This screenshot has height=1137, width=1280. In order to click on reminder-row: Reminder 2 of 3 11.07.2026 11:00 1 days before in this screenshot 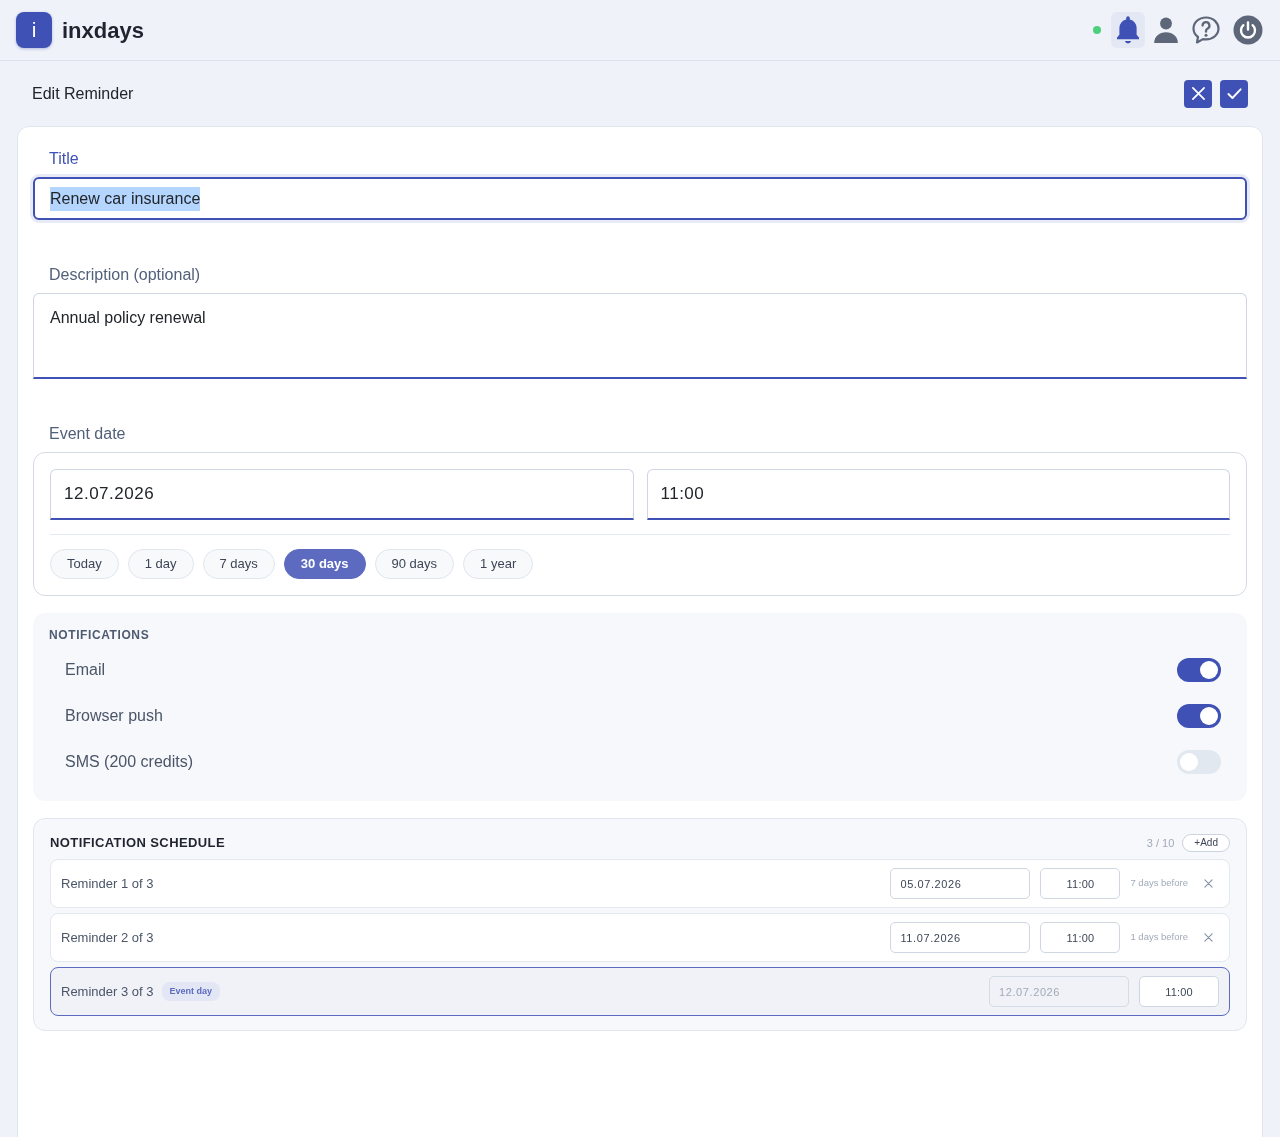, I will do `click(640, 937)`.